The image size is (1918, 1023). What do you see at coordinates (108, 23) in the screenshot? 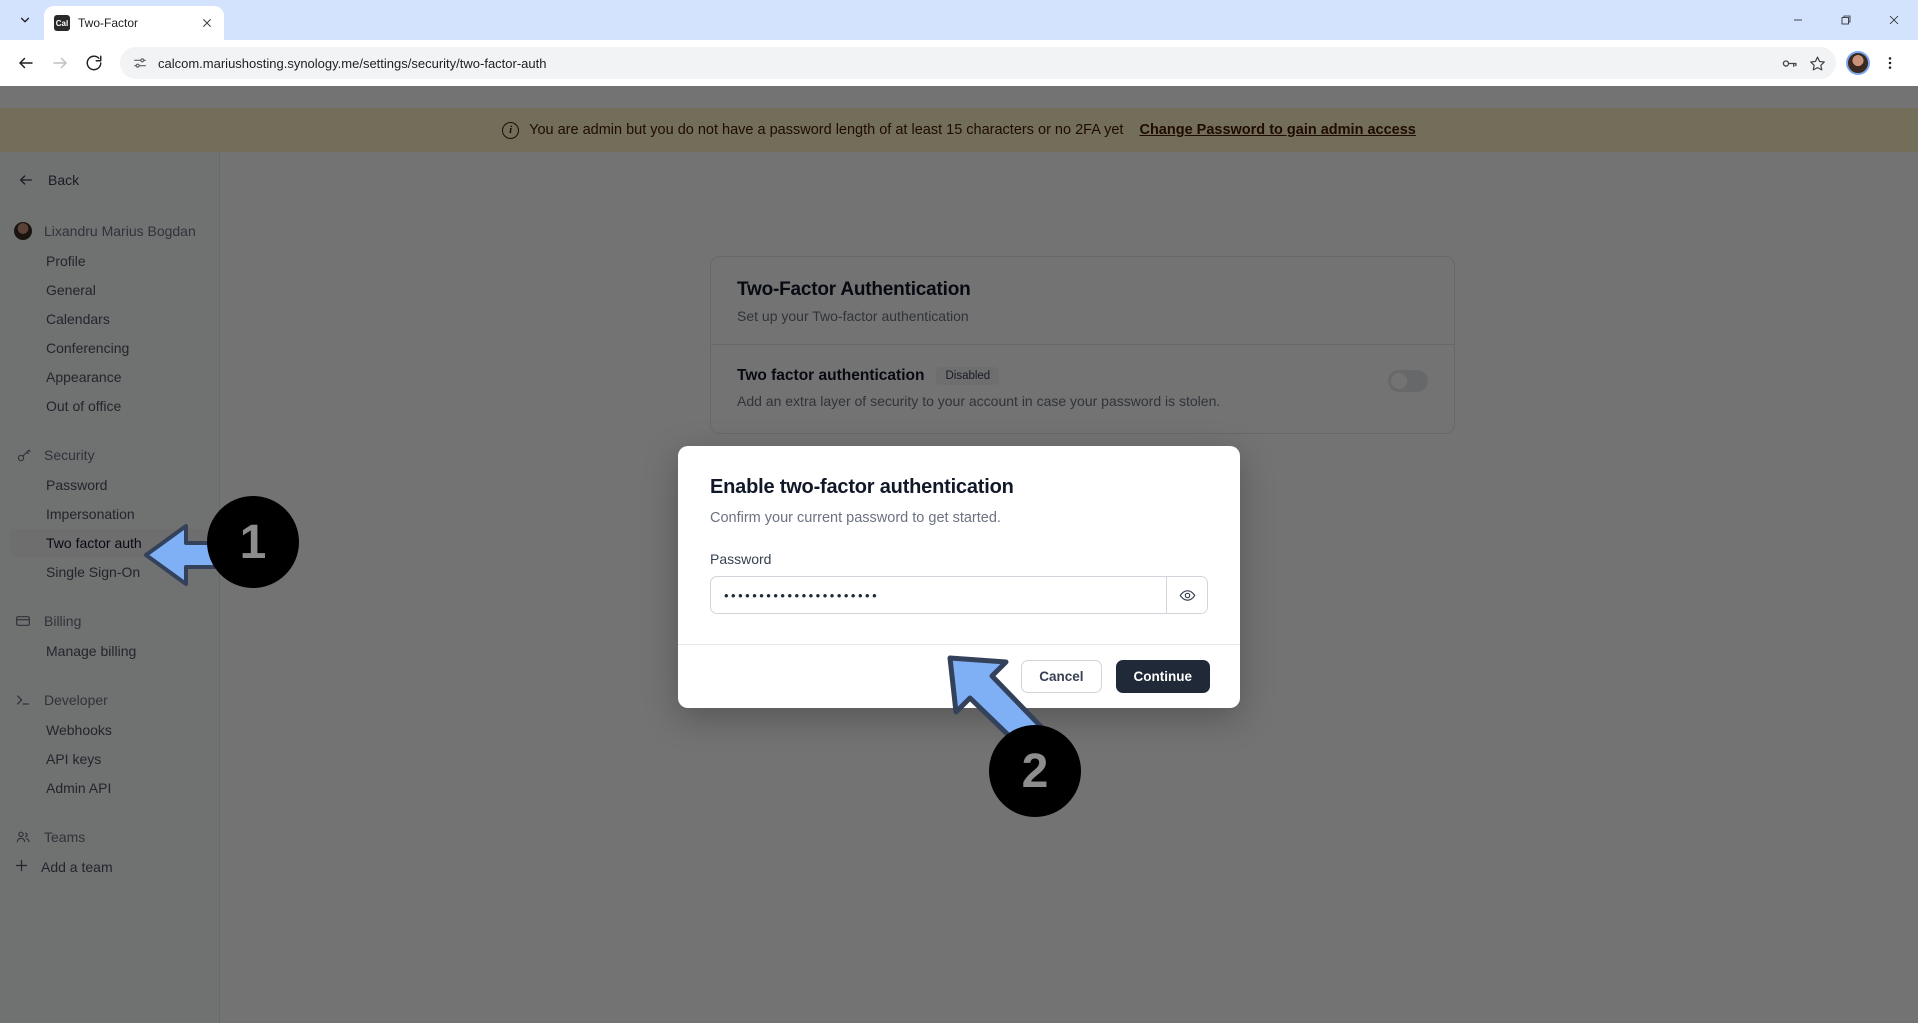
I see `tab-title: Two-Factor` at bounding box center [108, 23].